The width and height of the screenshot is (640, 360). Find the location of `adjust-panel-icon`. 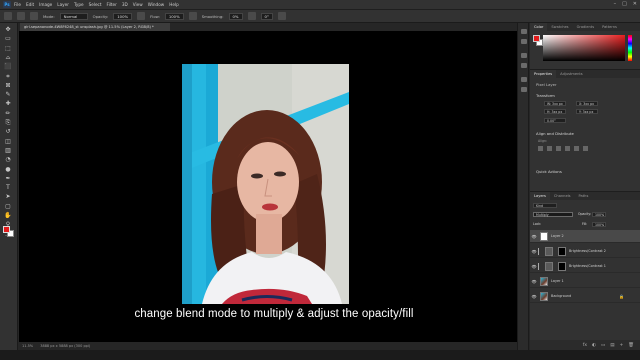

adjust-panel-icon is located at coordinates (524, 41).